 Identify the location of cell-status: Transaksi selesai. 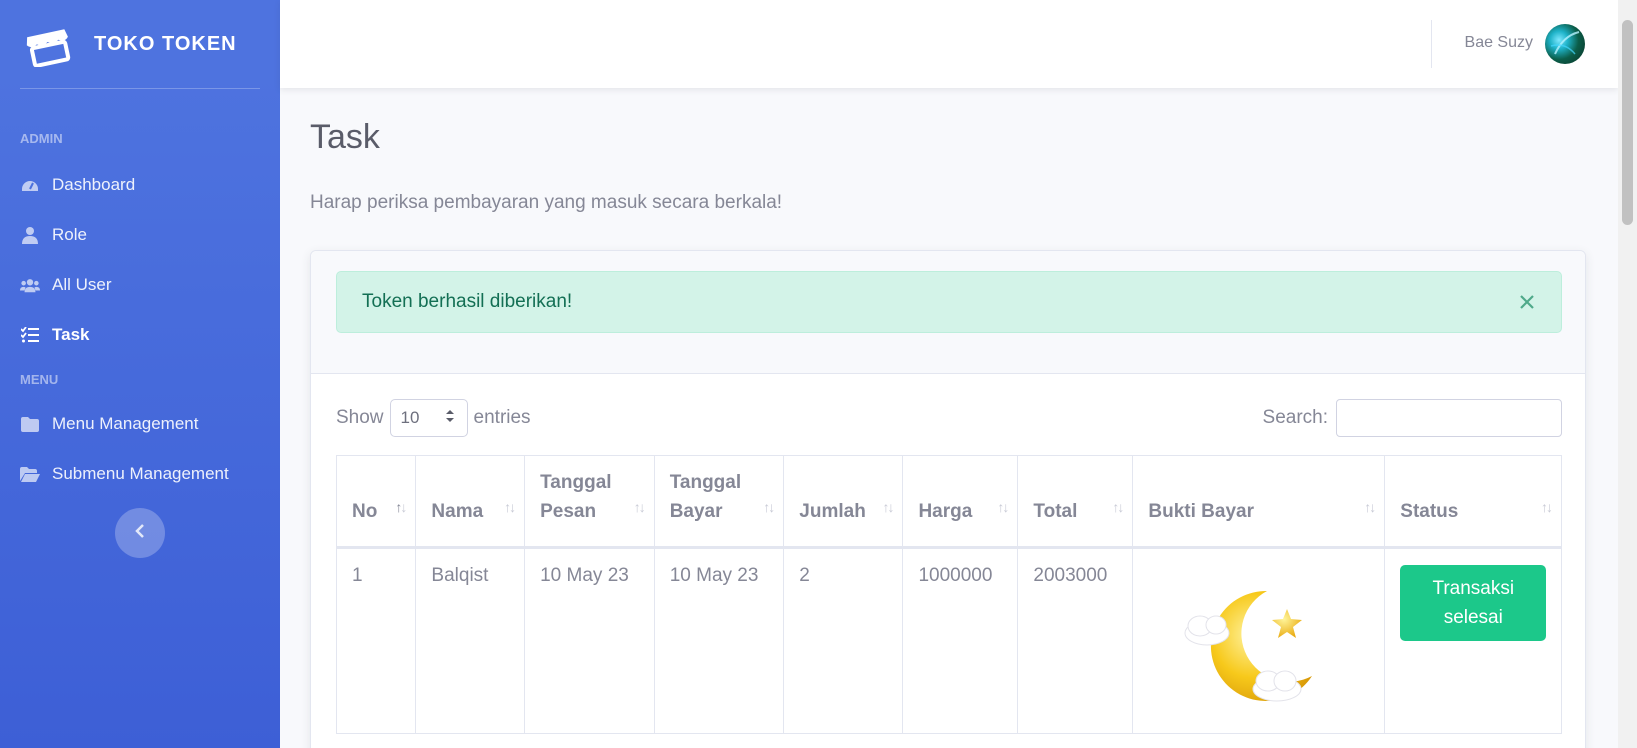
(1473, 640).